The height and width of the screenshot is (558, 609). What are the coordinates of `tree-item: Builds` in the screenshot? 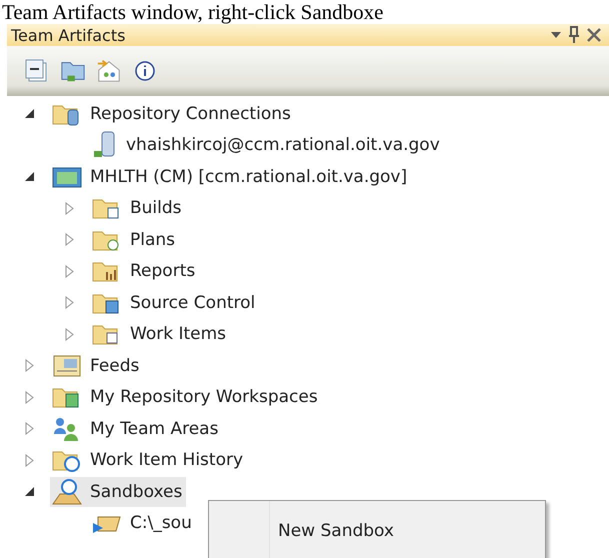 It's located at (138, 208).